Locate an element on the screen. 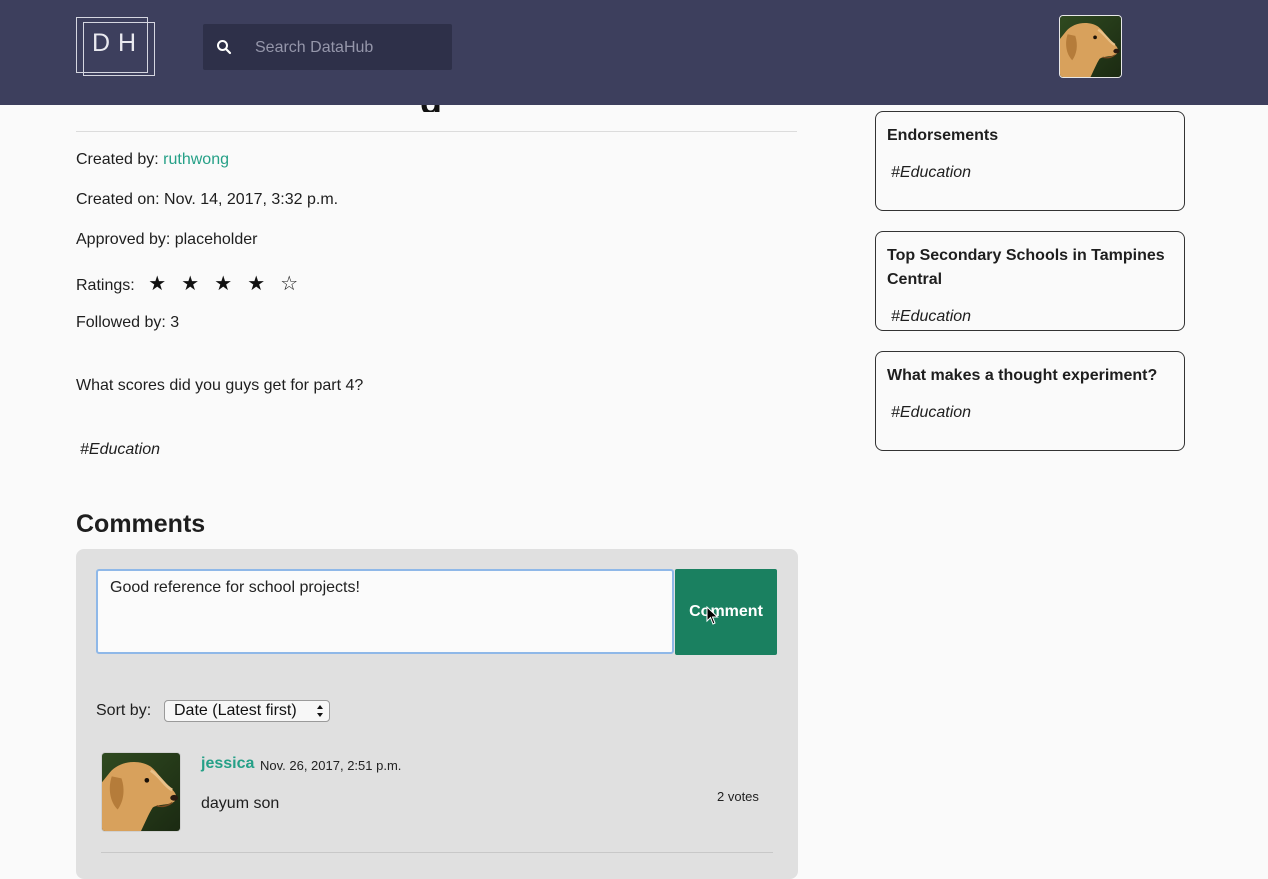  comment-divider is located at coordinates (437, 852).